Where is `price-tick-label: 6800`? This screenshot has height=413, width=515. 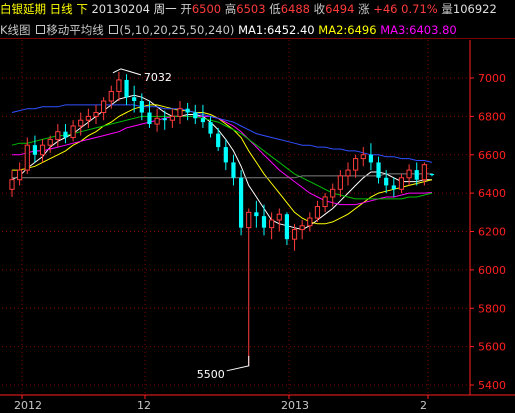
price-tick-label: 6800 is located at coordinates (492, 116).